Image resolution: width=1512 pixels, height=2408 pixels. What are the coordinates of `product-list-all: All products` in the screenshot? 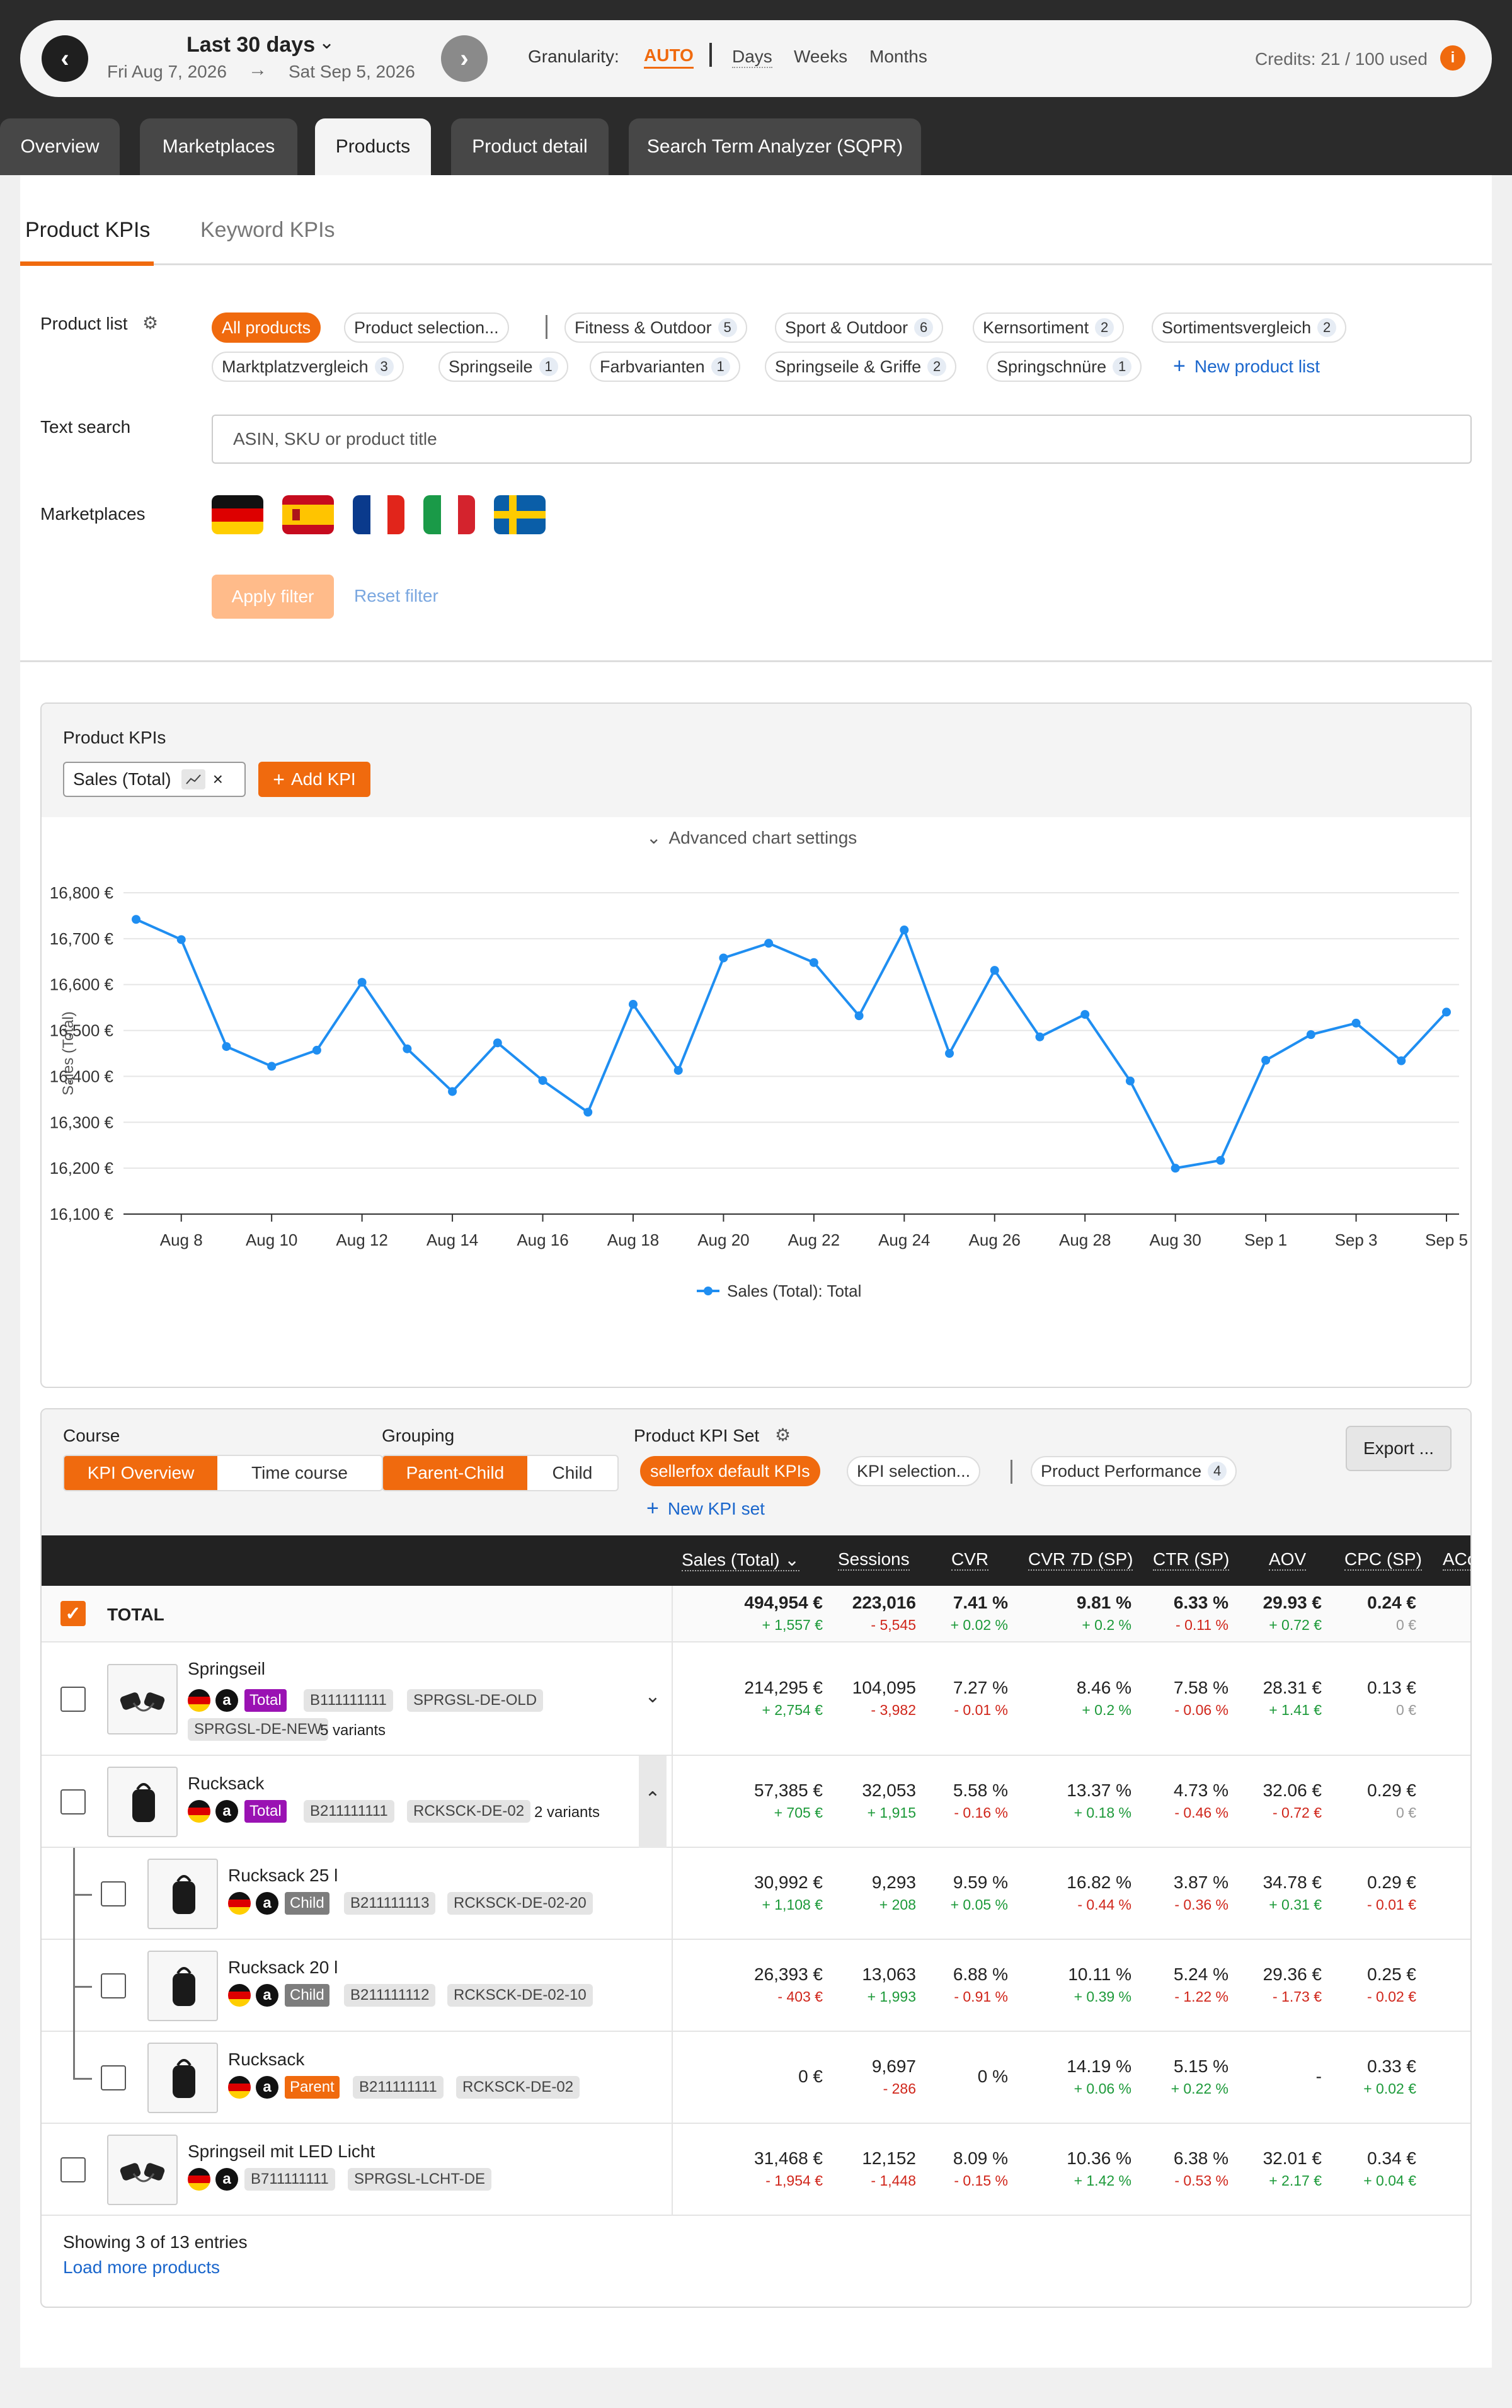 It's located at (266, 327).